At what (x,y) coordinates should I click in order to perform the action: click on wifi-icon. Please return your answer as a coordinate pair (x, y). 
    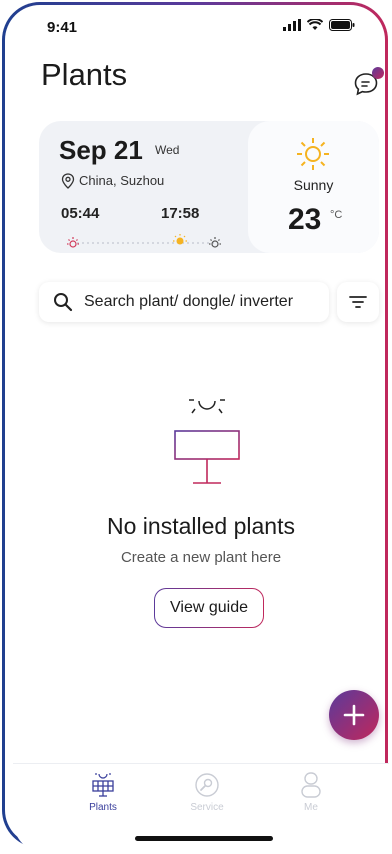
    Looking at the image, I should click on (315, 24).